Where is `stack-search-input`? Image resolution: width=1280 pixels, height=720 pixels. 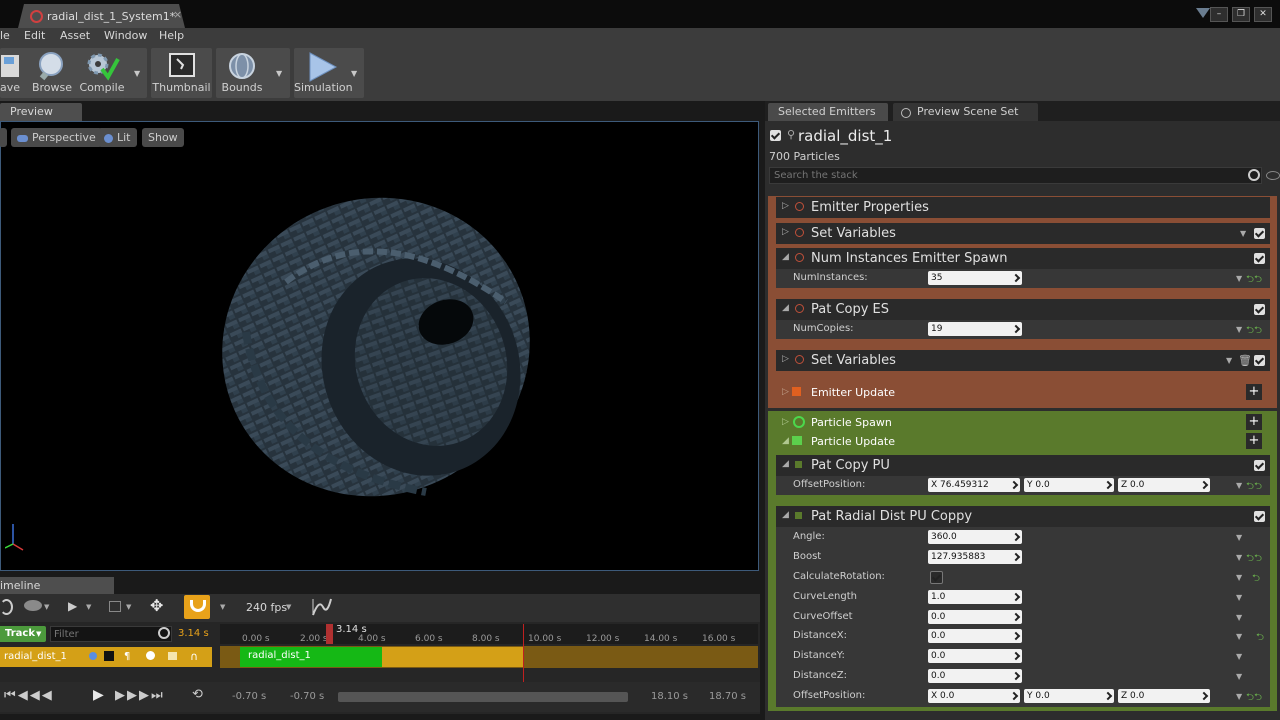 stack-search-input is located at coordinates (1015, 175).